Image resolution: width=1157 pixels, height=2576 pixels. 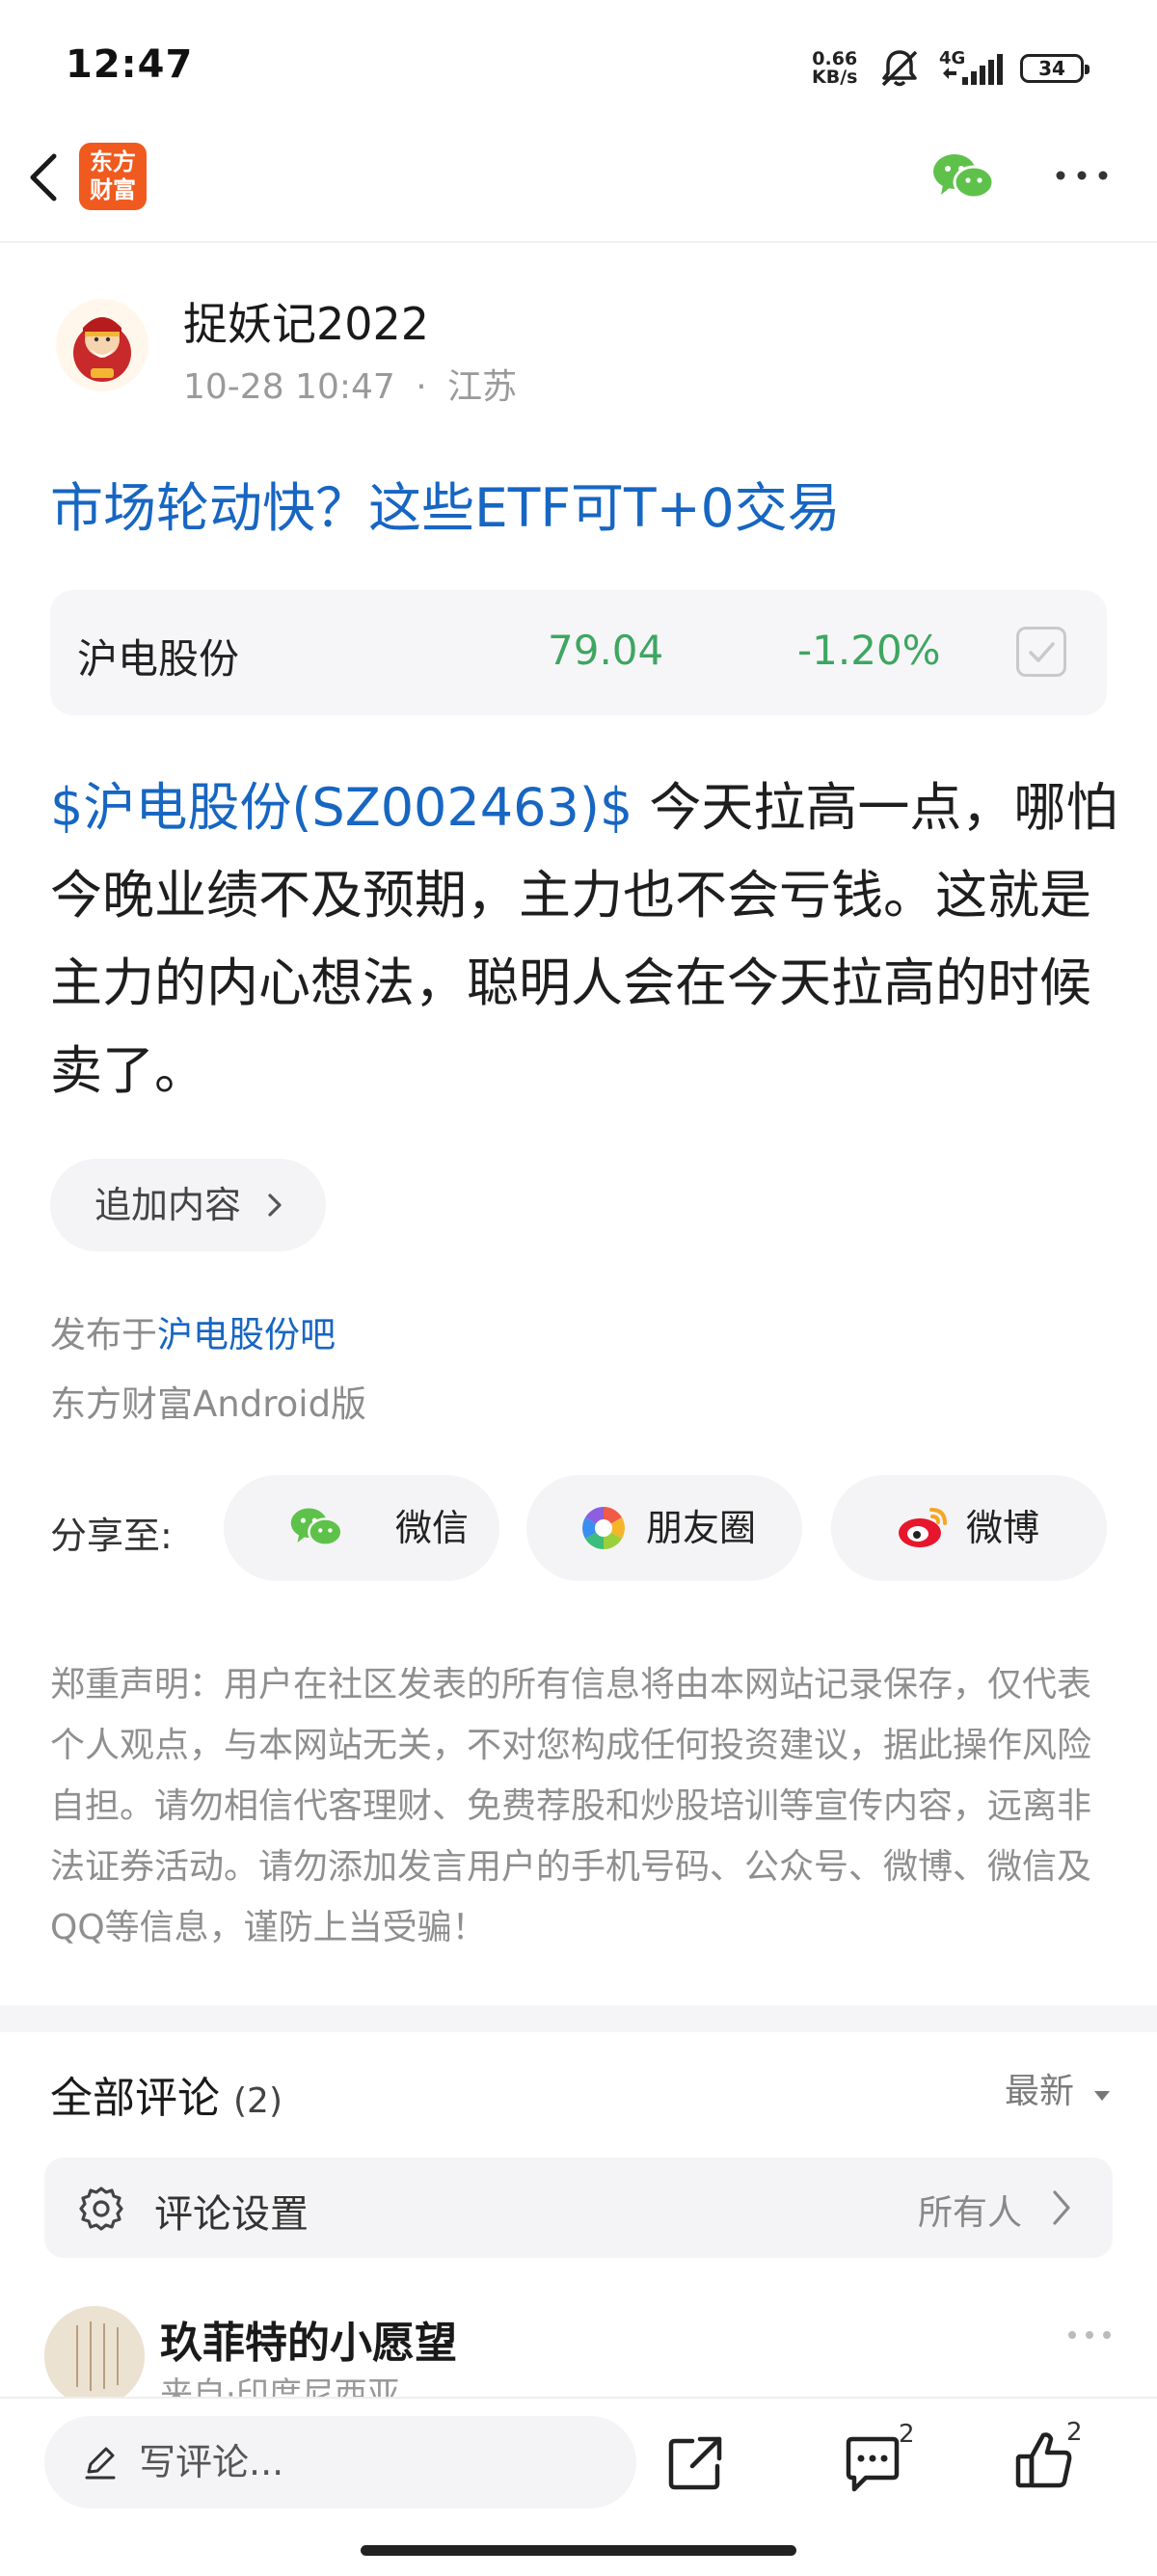 What do you see at coordinates (289, 387) in the screenshot?
I see `post-date: 10-28 10:47` at bounding box center [289, 387].